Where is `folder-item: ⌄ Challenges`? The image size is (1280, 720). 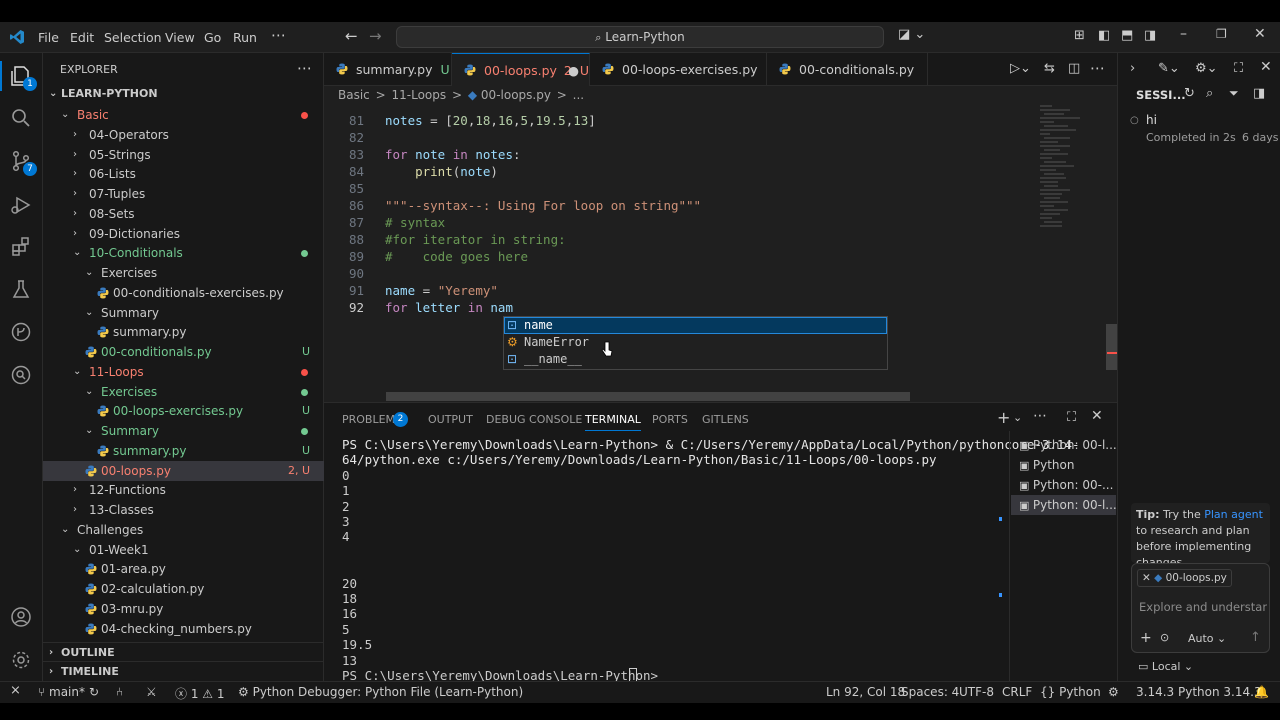 folder-item: ⌄ Challenges is located at coordinates (183, 530).